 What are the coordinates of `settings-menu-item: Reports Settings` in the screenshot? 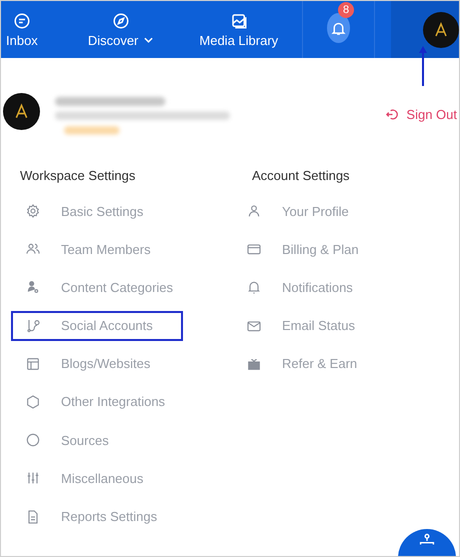 It's located at (97, 517).